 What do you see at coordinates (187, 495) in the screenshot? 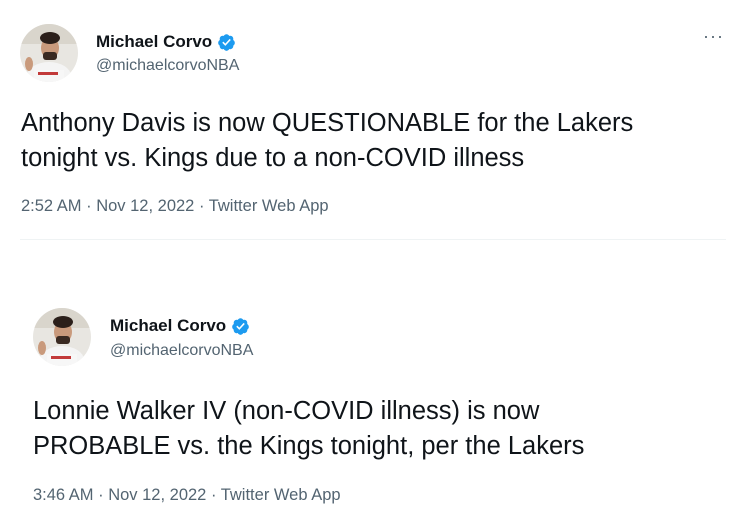
I see `tweet-timestamp: 3:46 AM · Nov 12, 2022 · Twitter Web App` at bounding box center [187, 495].